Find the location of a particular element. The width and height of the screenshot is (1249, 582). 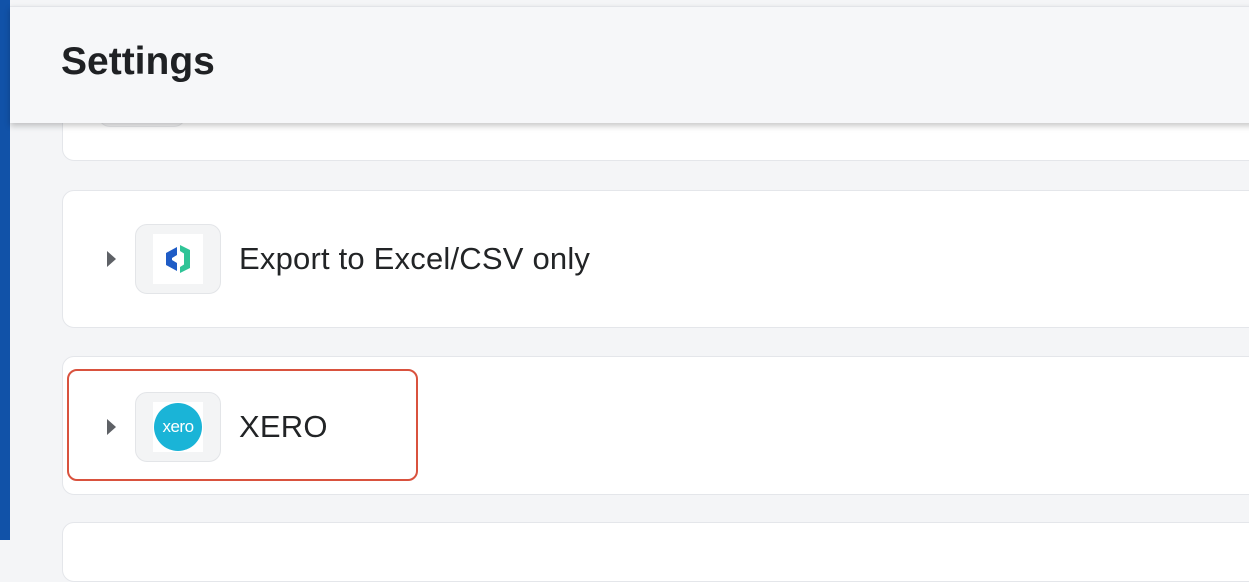

integration-row-excel: Export to Excel/CSV only is located at coordinates (321, 259).